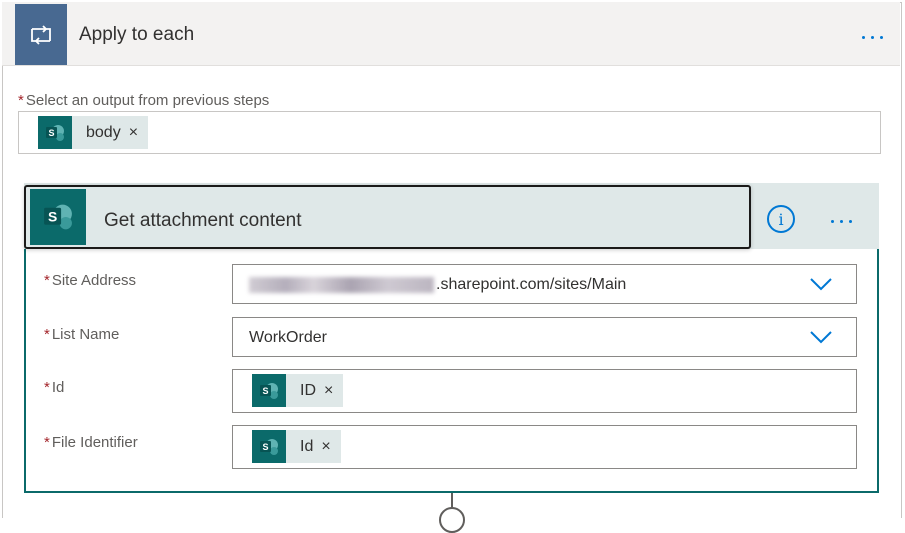 Image resolution: width=905 pixels, height=533 pixels. I want to click on redacted-text, so click(341, 285).